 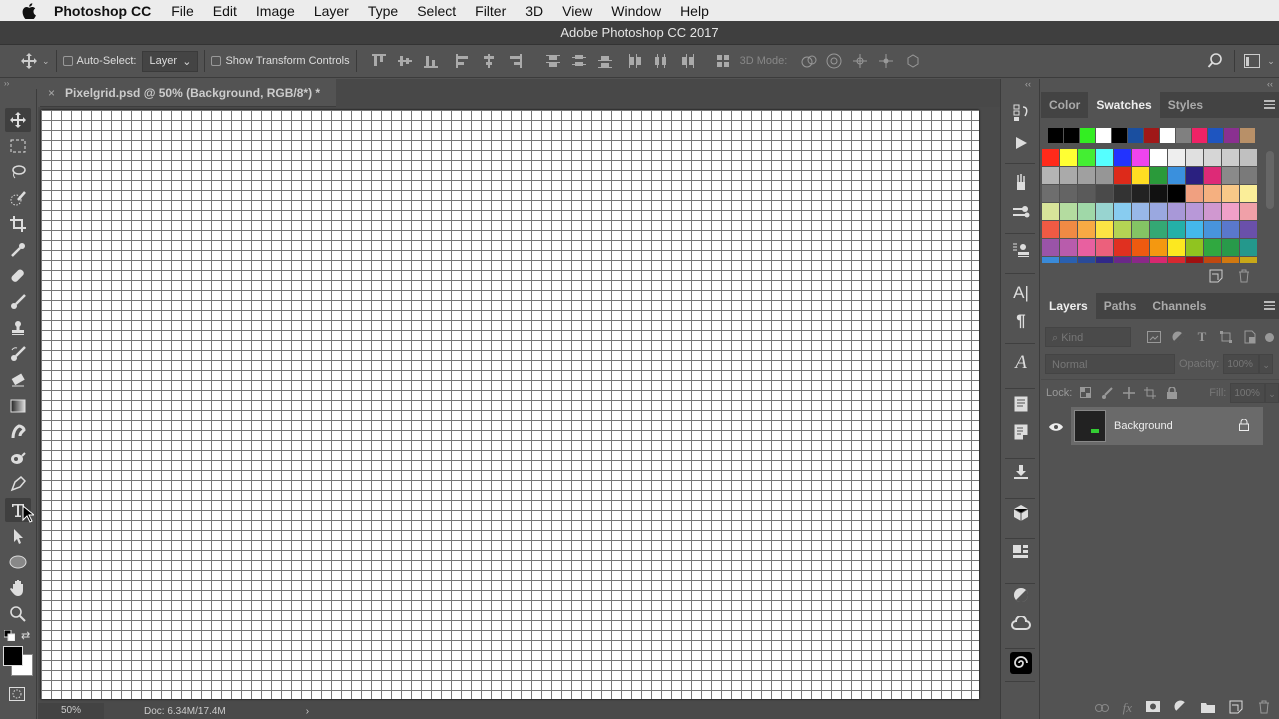 What do you see at coordinates (1124, 105) in the screenshot?
I see `tab-swatches: Swatches` at bounding box center [1124, 105].